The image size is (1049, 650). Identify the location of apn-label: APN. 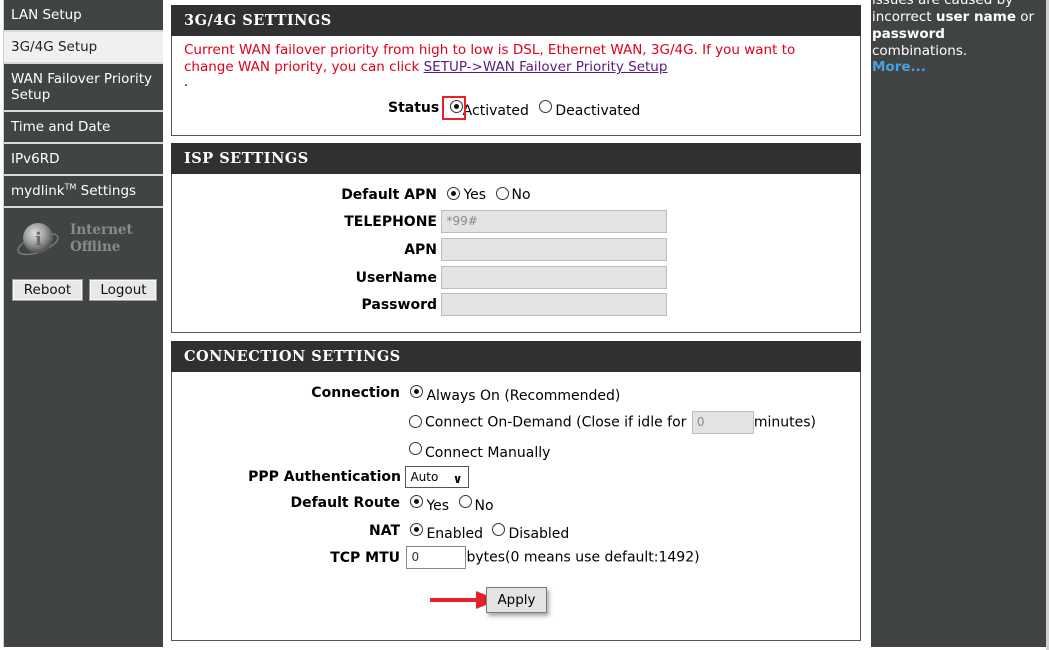
(420, 249).